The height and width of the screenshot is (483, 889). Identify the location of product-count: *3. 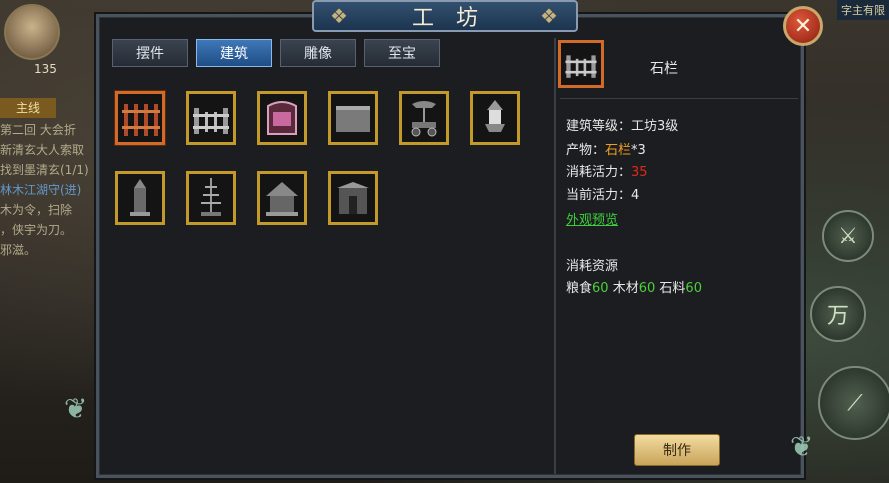
(638, 150).